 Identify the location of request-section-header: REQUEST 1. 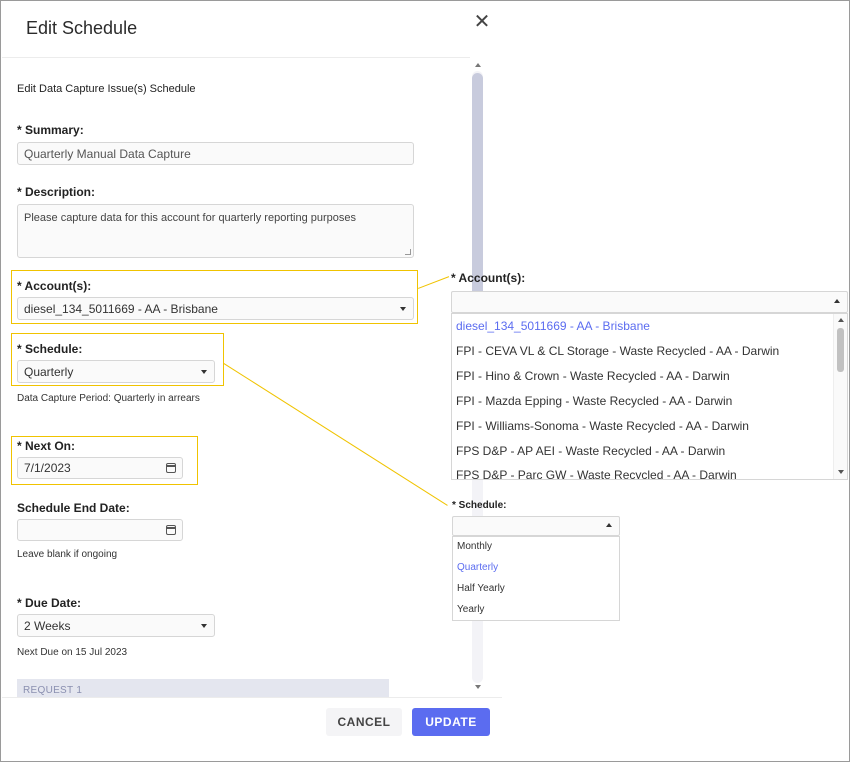
(203, 688).